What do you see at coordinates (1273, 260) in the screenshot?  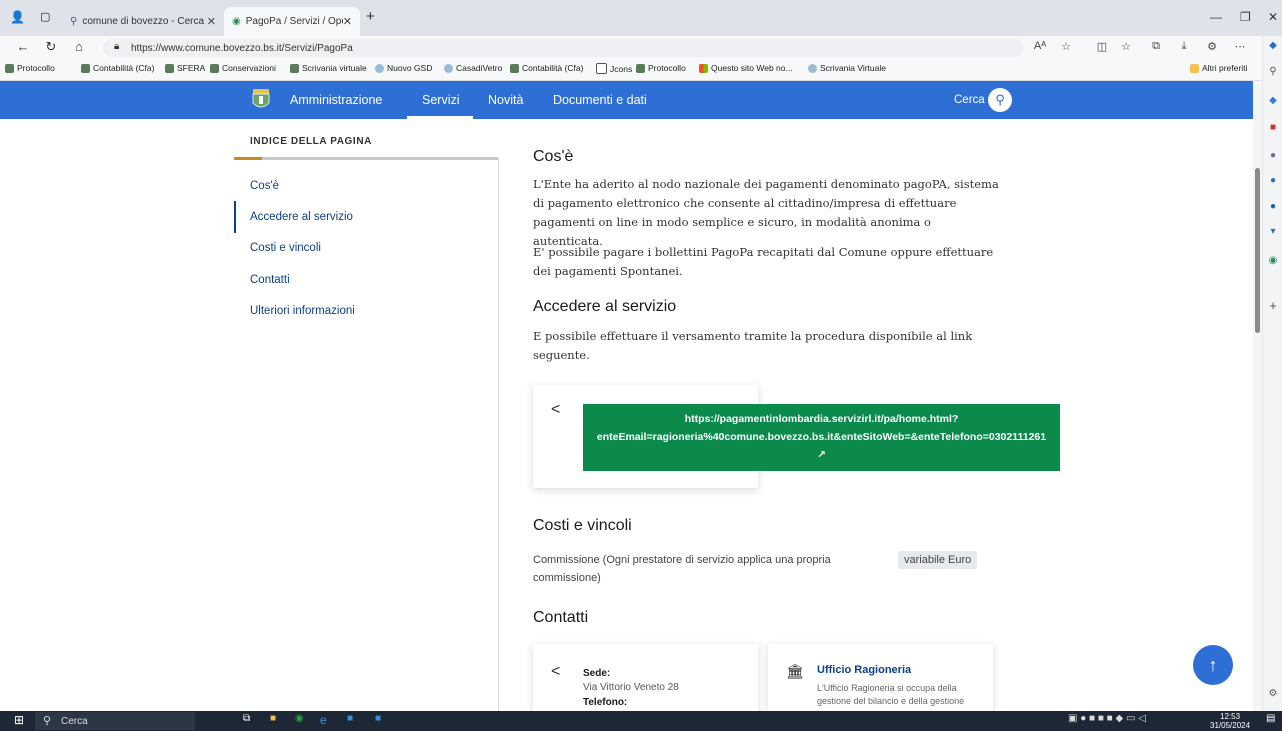 I see `site-app-icon: ◉` at bounding box center [1273, 260].